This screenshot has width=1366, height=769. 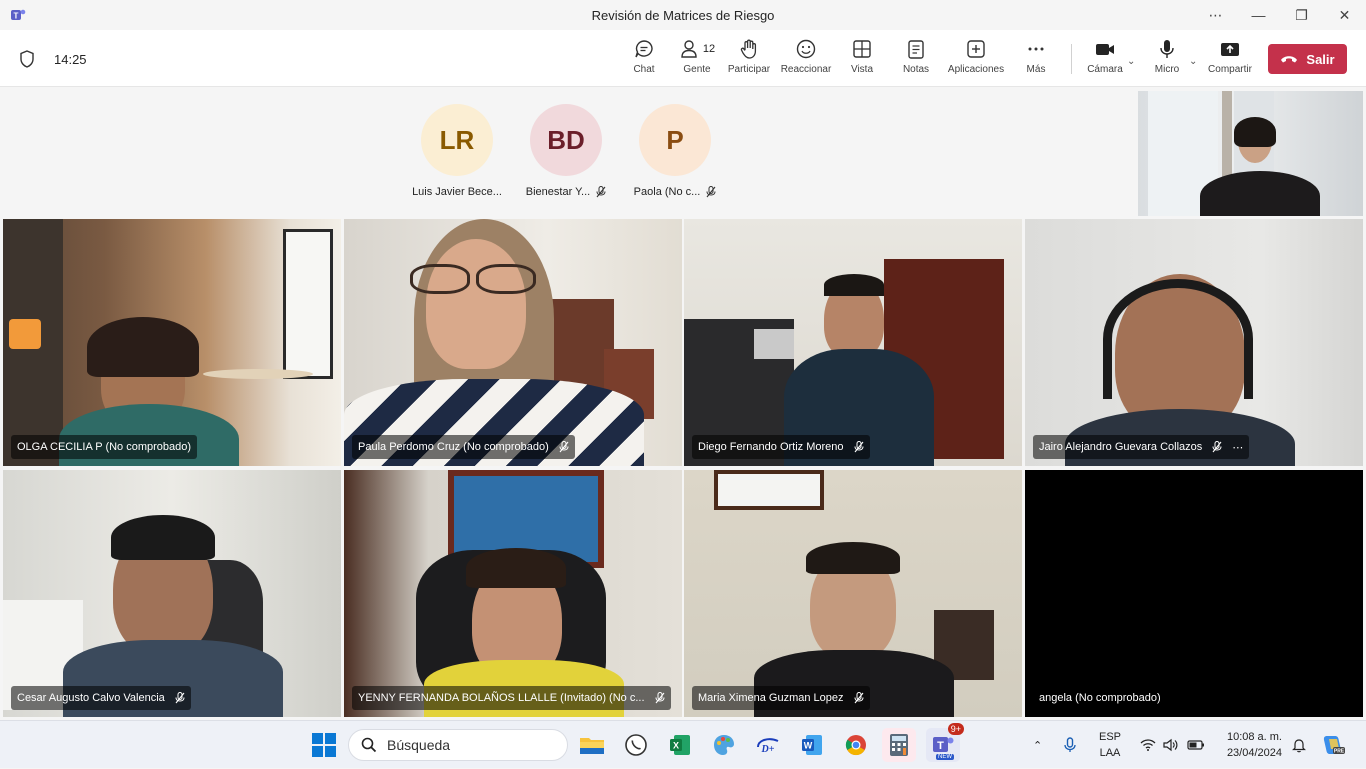 What do you see at coordinates (636, 745) in the screenshot?
I see `whatsapp-icon` at bounding box center [636, 745].